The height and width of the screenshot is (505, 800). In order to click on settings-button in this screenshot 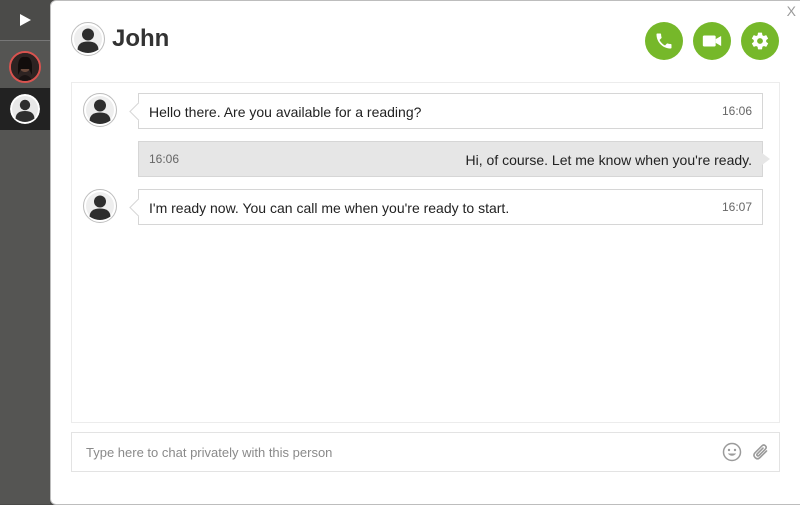, I will do `click(760, 41)`.